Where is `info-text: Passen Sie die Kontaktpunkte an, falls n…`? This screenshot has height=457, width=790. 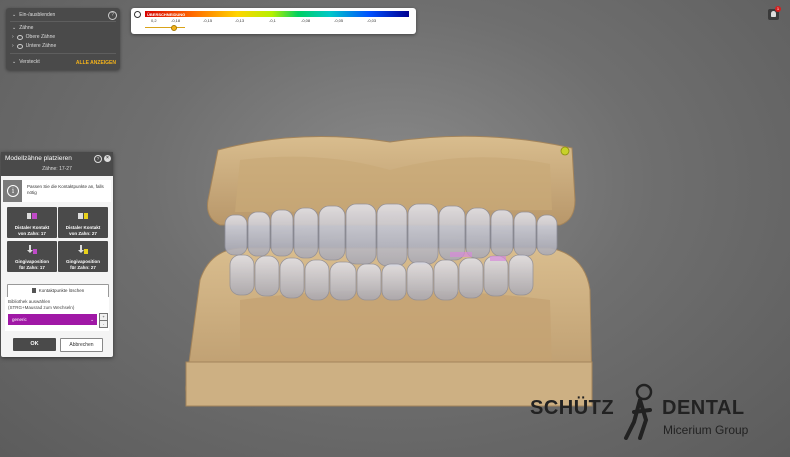
info-text: Passen Sie die Kontaktpunkte an, falls n… is located at coordinates (65, 189).